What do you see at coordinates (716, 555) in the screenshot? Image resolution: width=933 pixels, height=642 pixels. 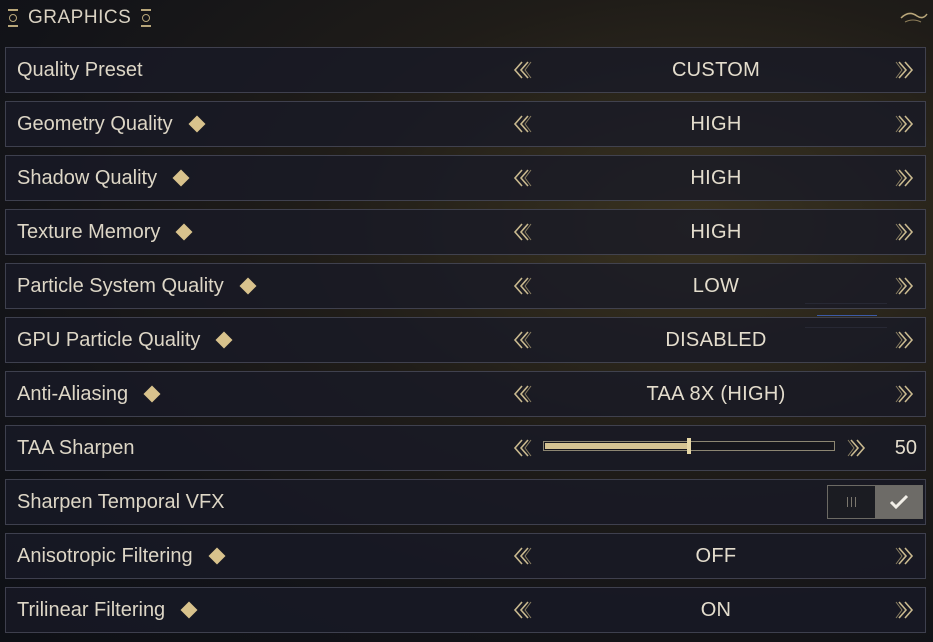 I see `setting-value: OFF` at bounding box center [716, 555].